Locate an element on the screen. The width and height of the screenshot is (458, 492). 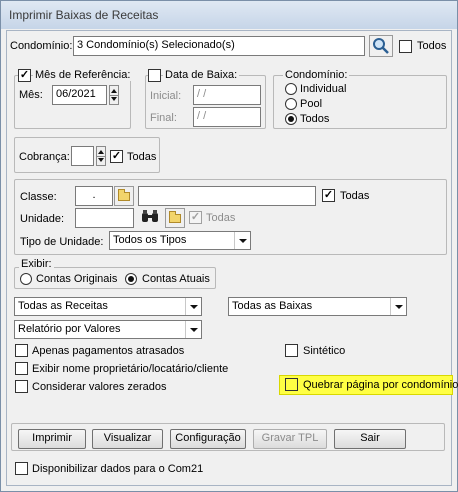
disponibilizar-checkbox is located at coordinates (21, 468).